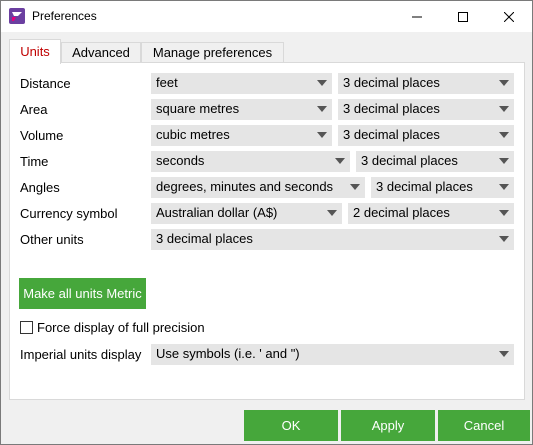  Describe the element at coordinates (26, 327) in the screenshot. I see `force-precision-checkbox` at that location.